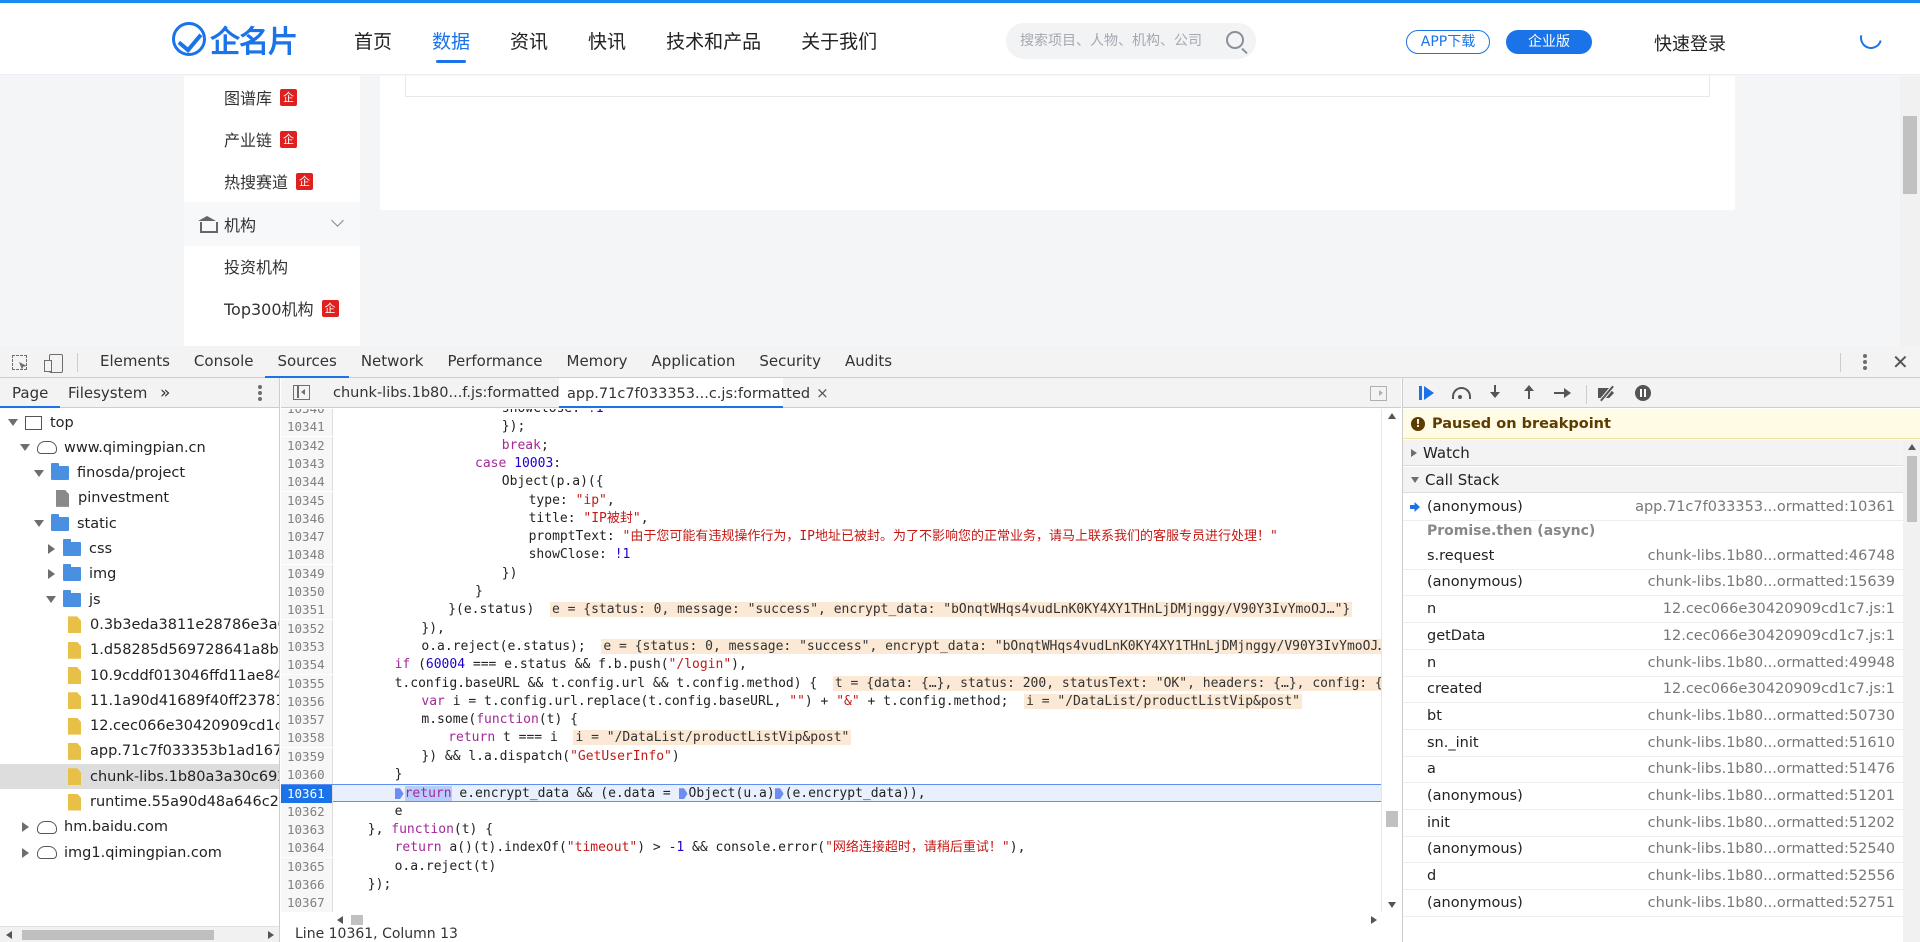  What do you see at coordinates (260, 393) in the screenshot?
I see `navigator-menu-icon` at bounding box center [260, 393].